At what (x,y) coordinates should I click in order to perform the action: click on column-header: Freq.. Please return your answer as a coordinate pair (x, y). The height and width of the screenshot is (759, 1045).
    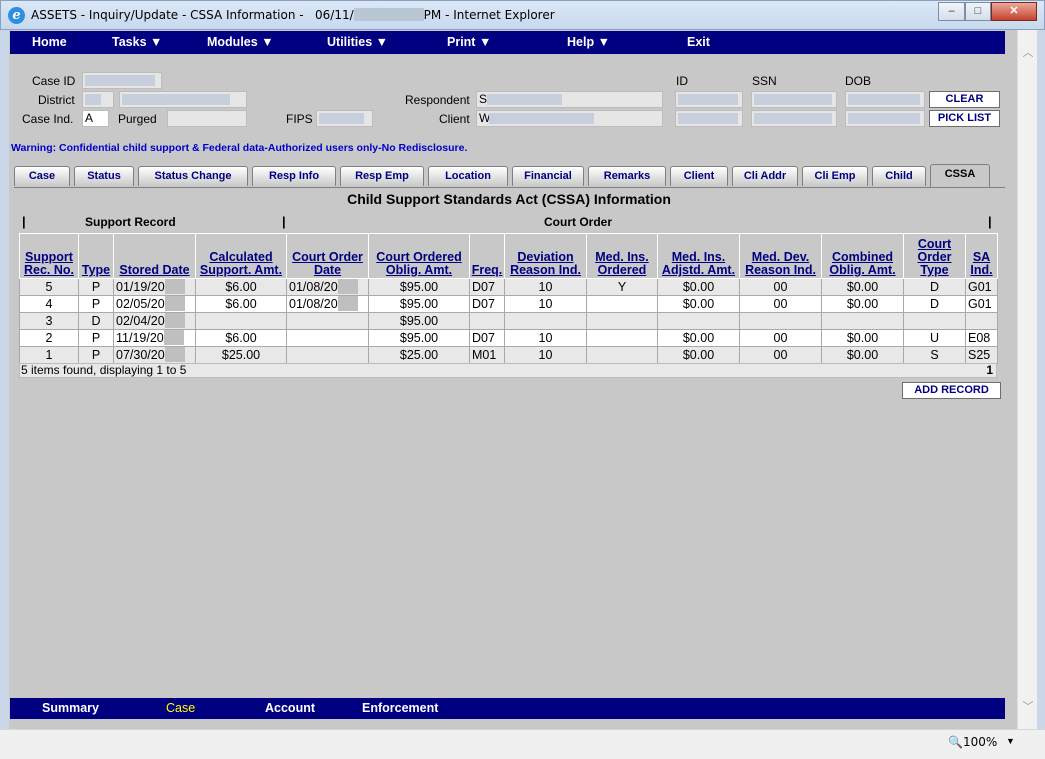
    Looking at the image, I should click on (487, 256).